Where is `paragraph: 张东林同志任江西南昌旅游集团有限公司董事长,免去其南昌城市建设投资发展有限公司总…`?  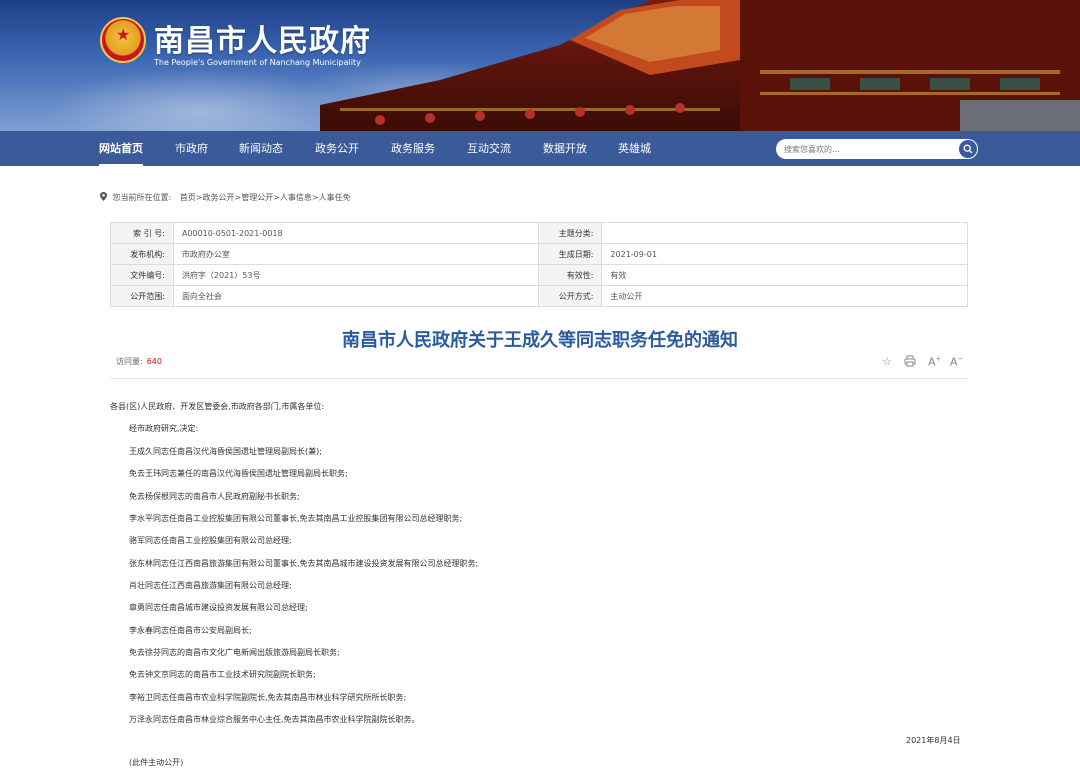 paragraph: 张东林同志任江西南昌旅游集团有限公司董事长,免去其南昌城市建设投资发展有限公司总… is located at coordinates (304, 563).